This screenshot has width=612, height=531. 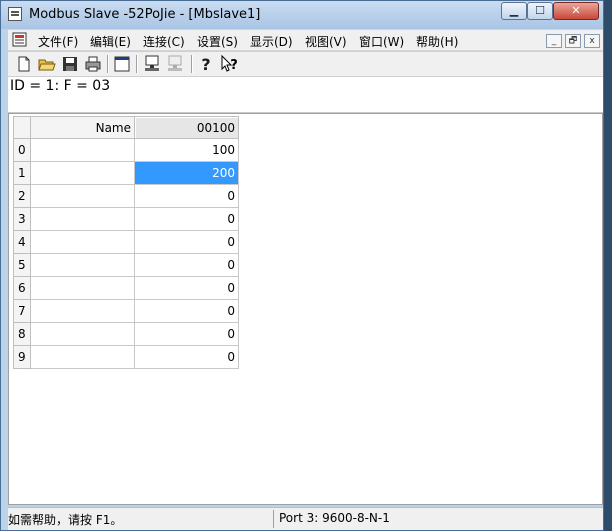 I want to click on maximize-button: ☐, so click(x=540, y=11).